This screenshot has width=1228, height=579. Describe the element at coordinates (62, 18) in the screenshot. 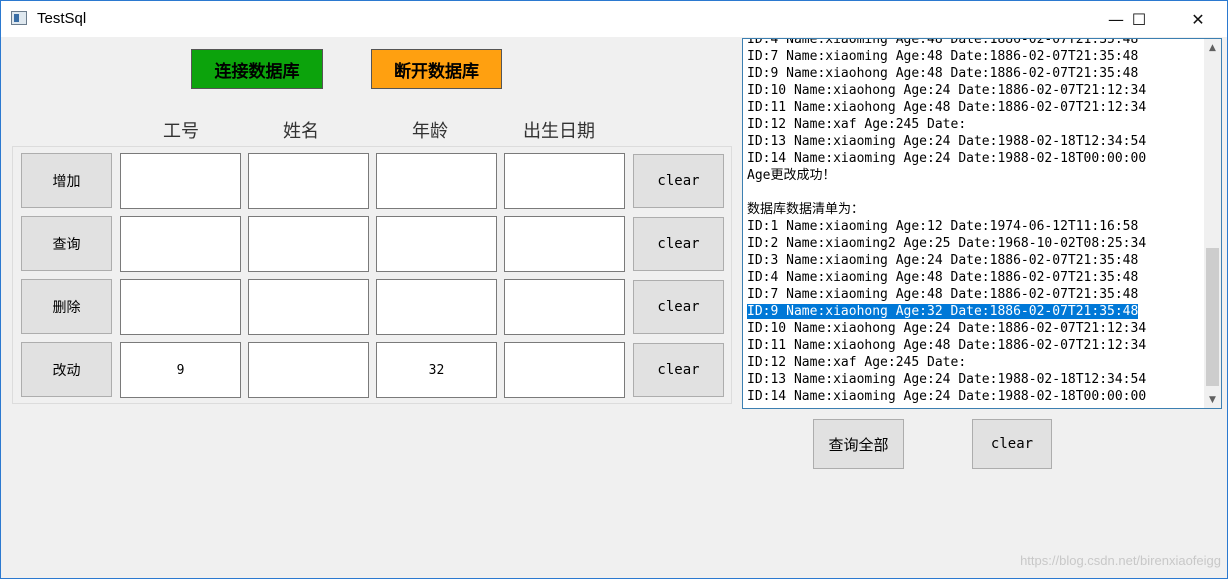

I see `window-title: TestSql` at that location.